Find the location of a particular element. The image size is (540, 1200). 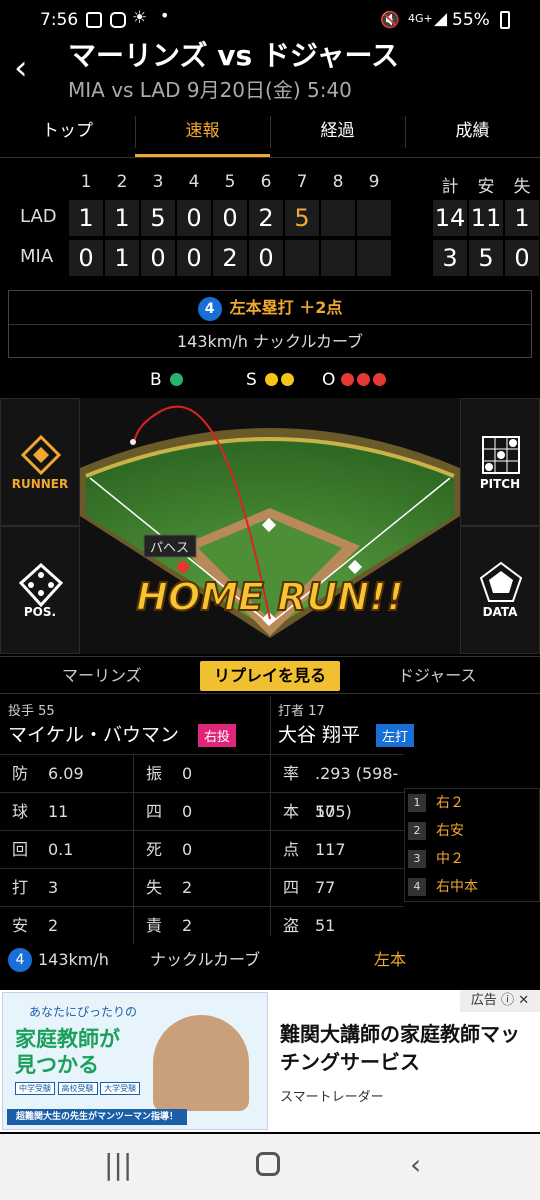

tab-bar: トップ 速報 経過 成績 is located at coordinates (270, 133).